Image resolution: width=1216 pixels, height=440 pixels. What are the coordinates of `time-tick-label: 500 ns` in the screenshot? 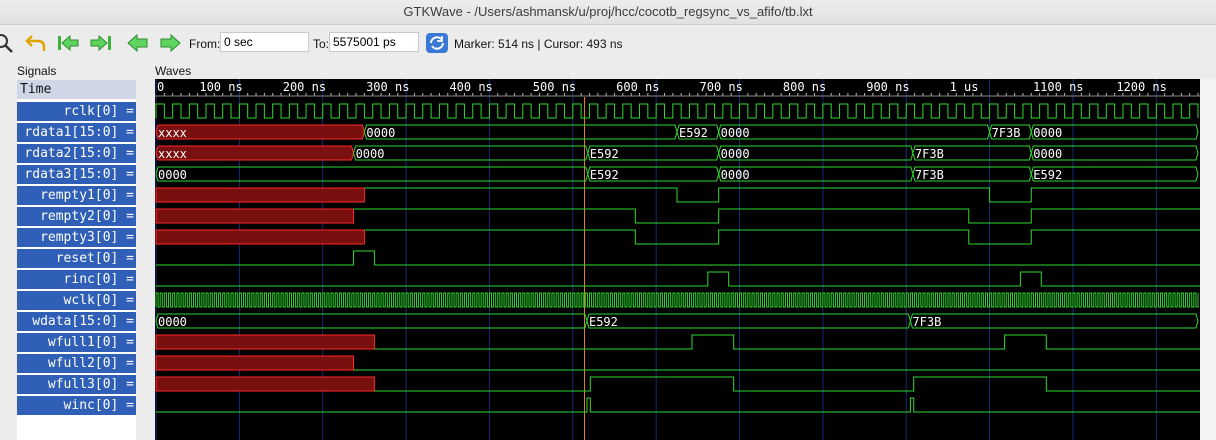 It's located at (554, 87).